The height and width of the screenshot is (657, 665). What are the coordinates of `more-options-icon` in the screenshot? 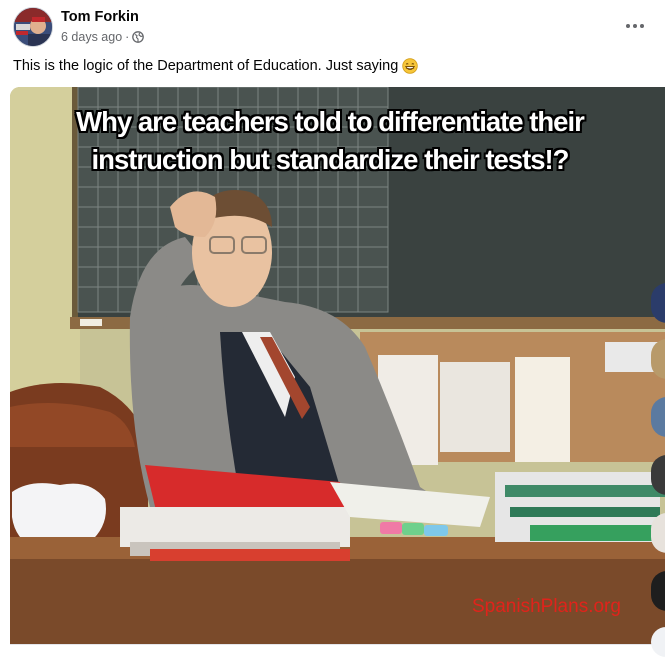 It's located at (635, 26).